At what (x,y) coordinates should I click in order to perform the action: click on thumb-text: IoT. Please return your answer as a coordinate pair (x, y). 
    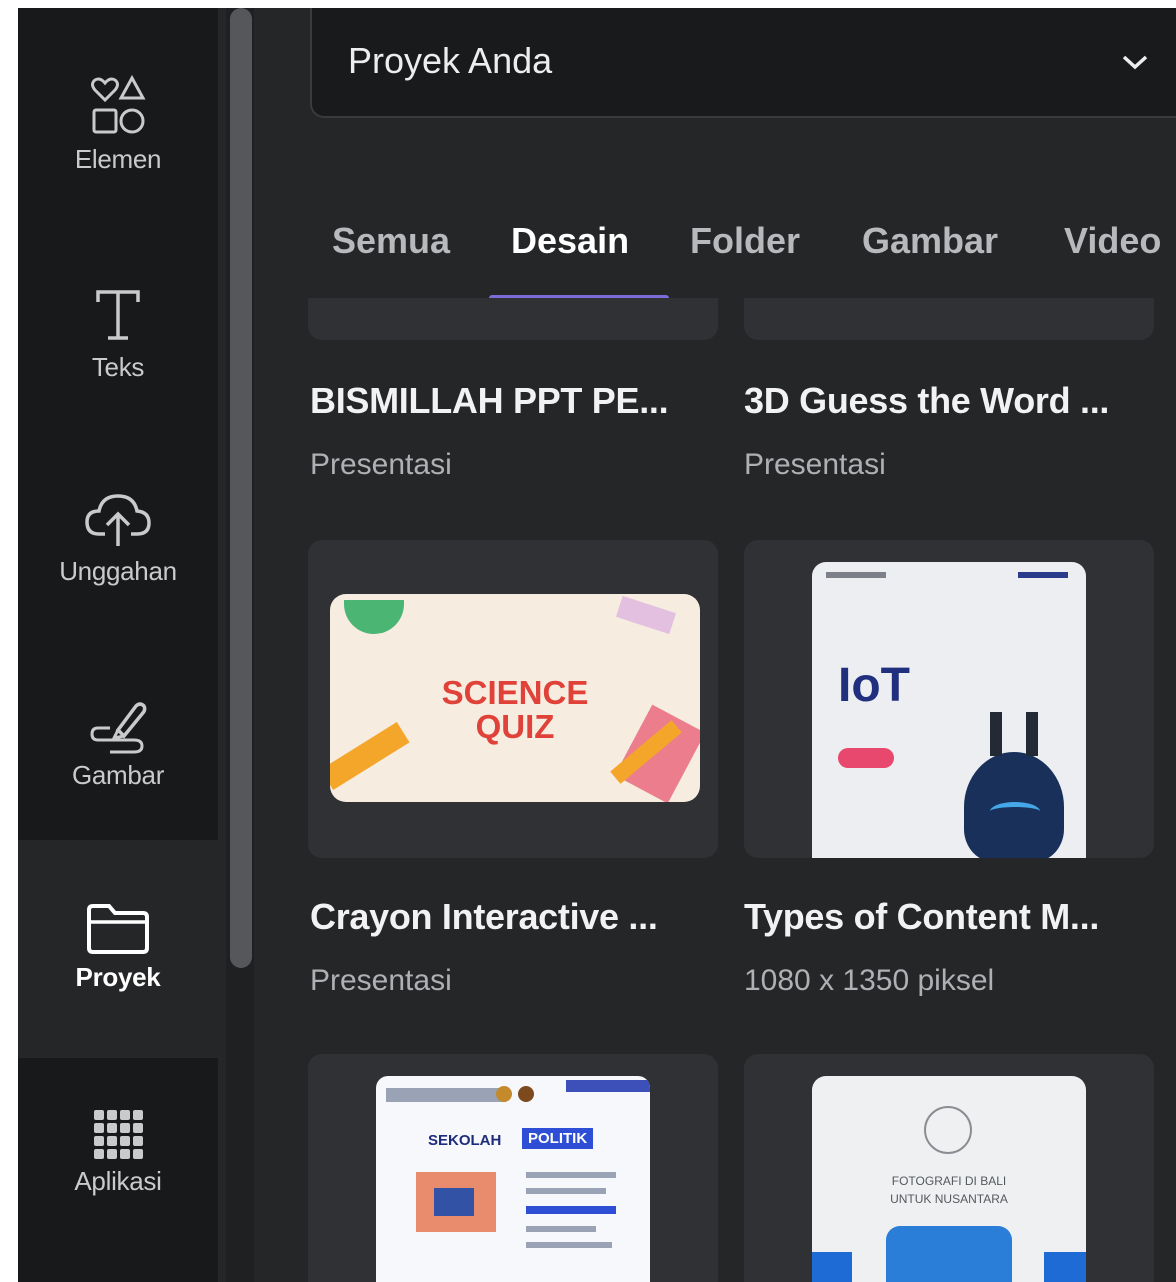
    Looking at the image, I should click on (874, 685).